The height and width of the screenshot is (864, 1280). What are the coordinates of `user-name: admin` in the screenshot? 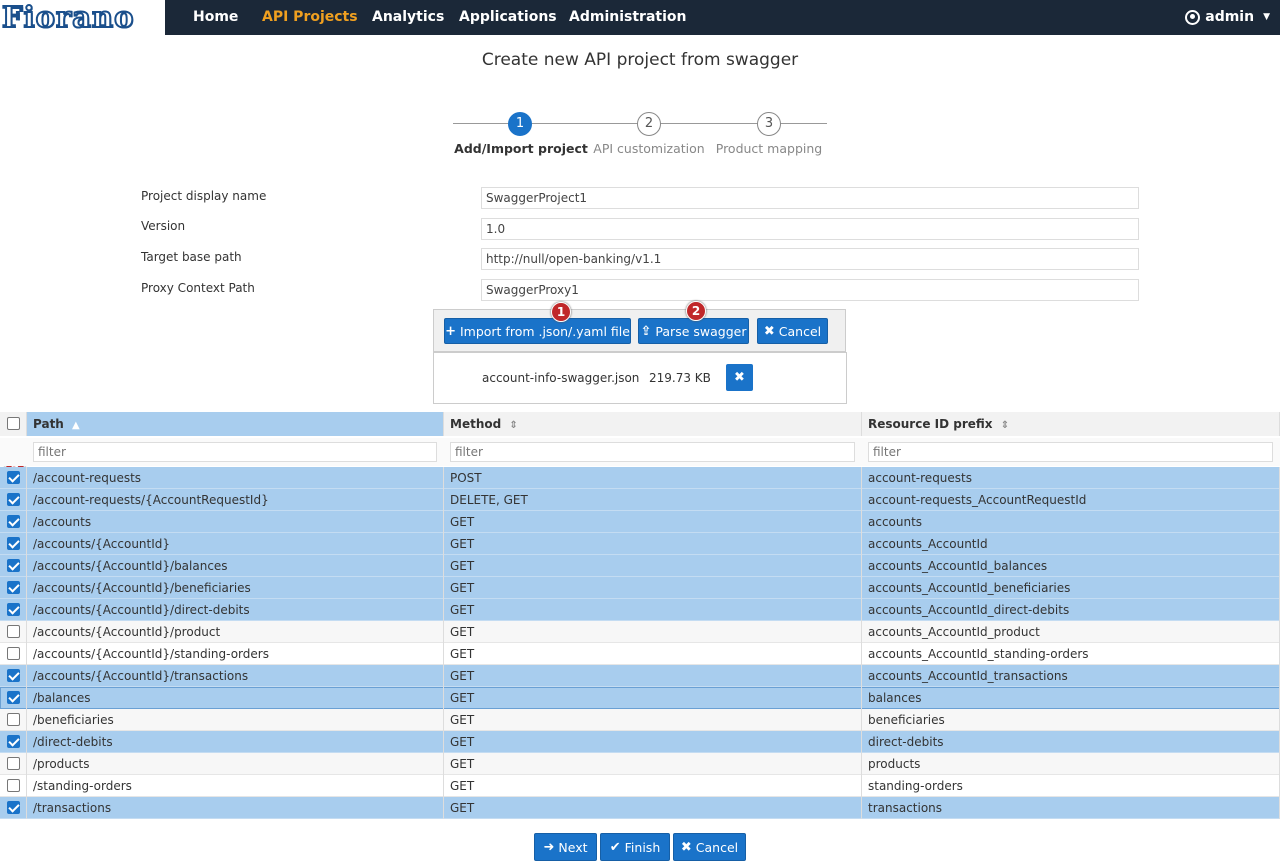 It's located at (1230, 17).